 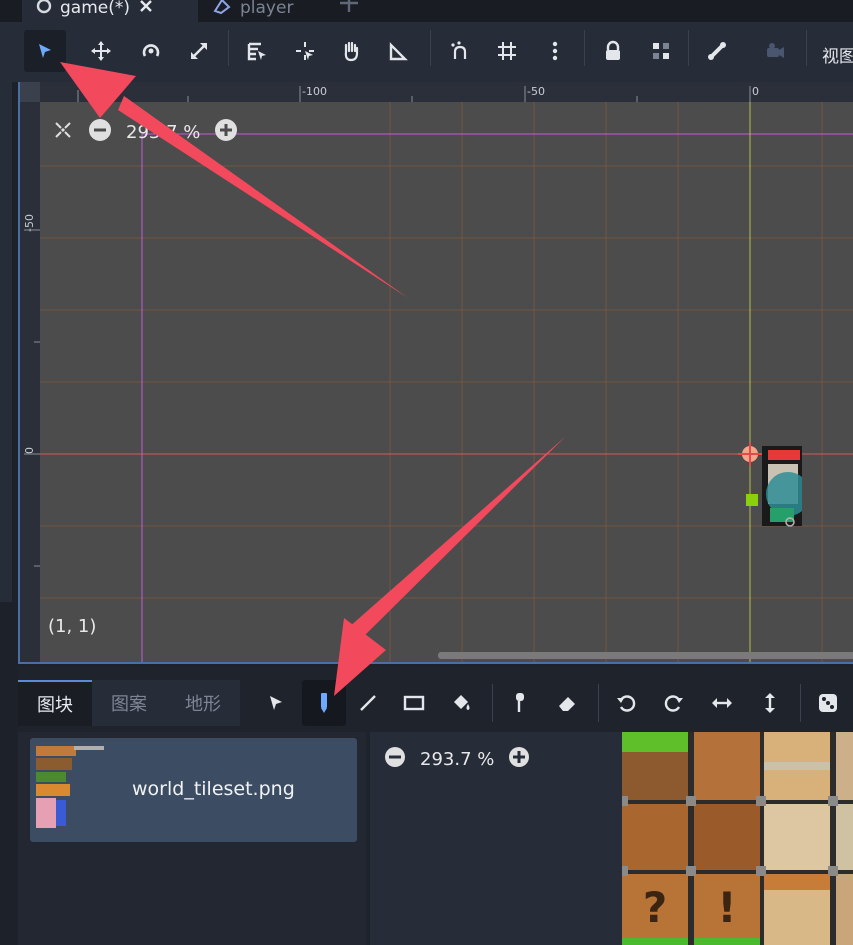 I want to click on flip-horizontal-icon, so click(x=722, y=703).